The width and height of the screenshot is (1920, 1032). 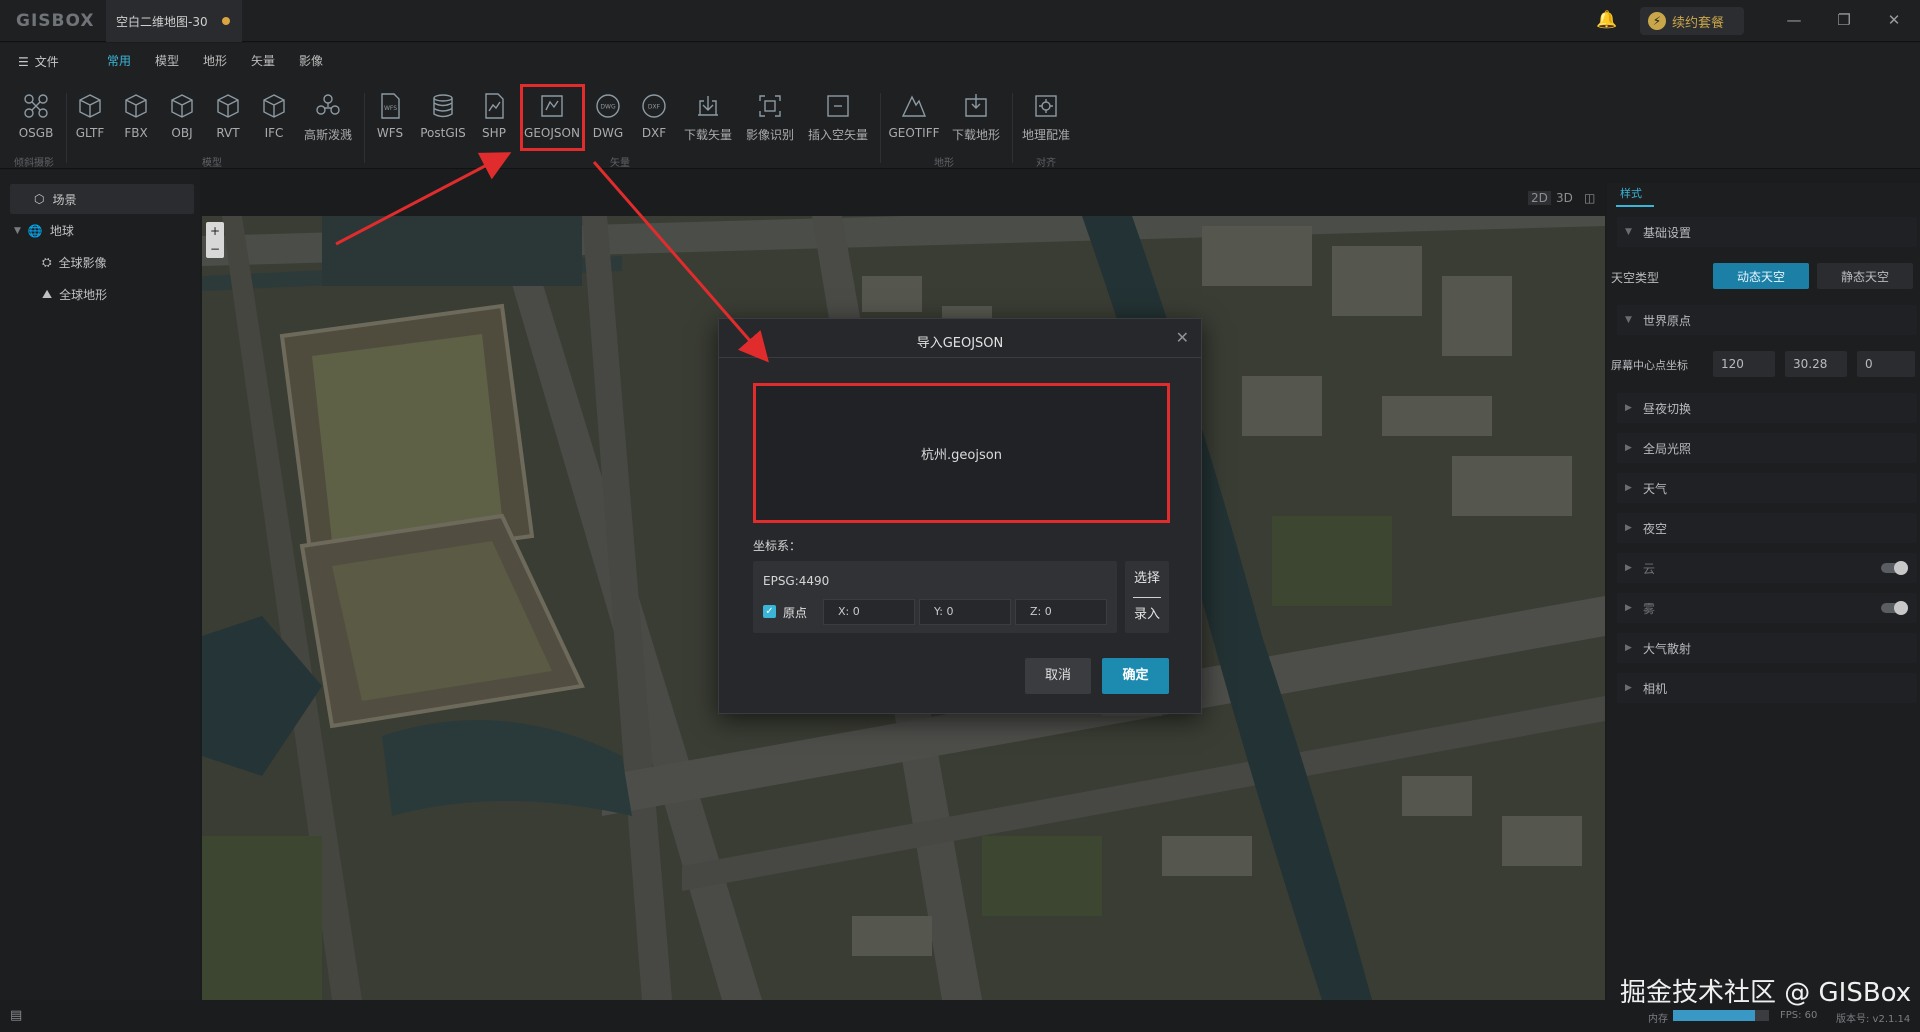 I want to click on section-weather: ▶ 天气, so click(x=1767, y=488).